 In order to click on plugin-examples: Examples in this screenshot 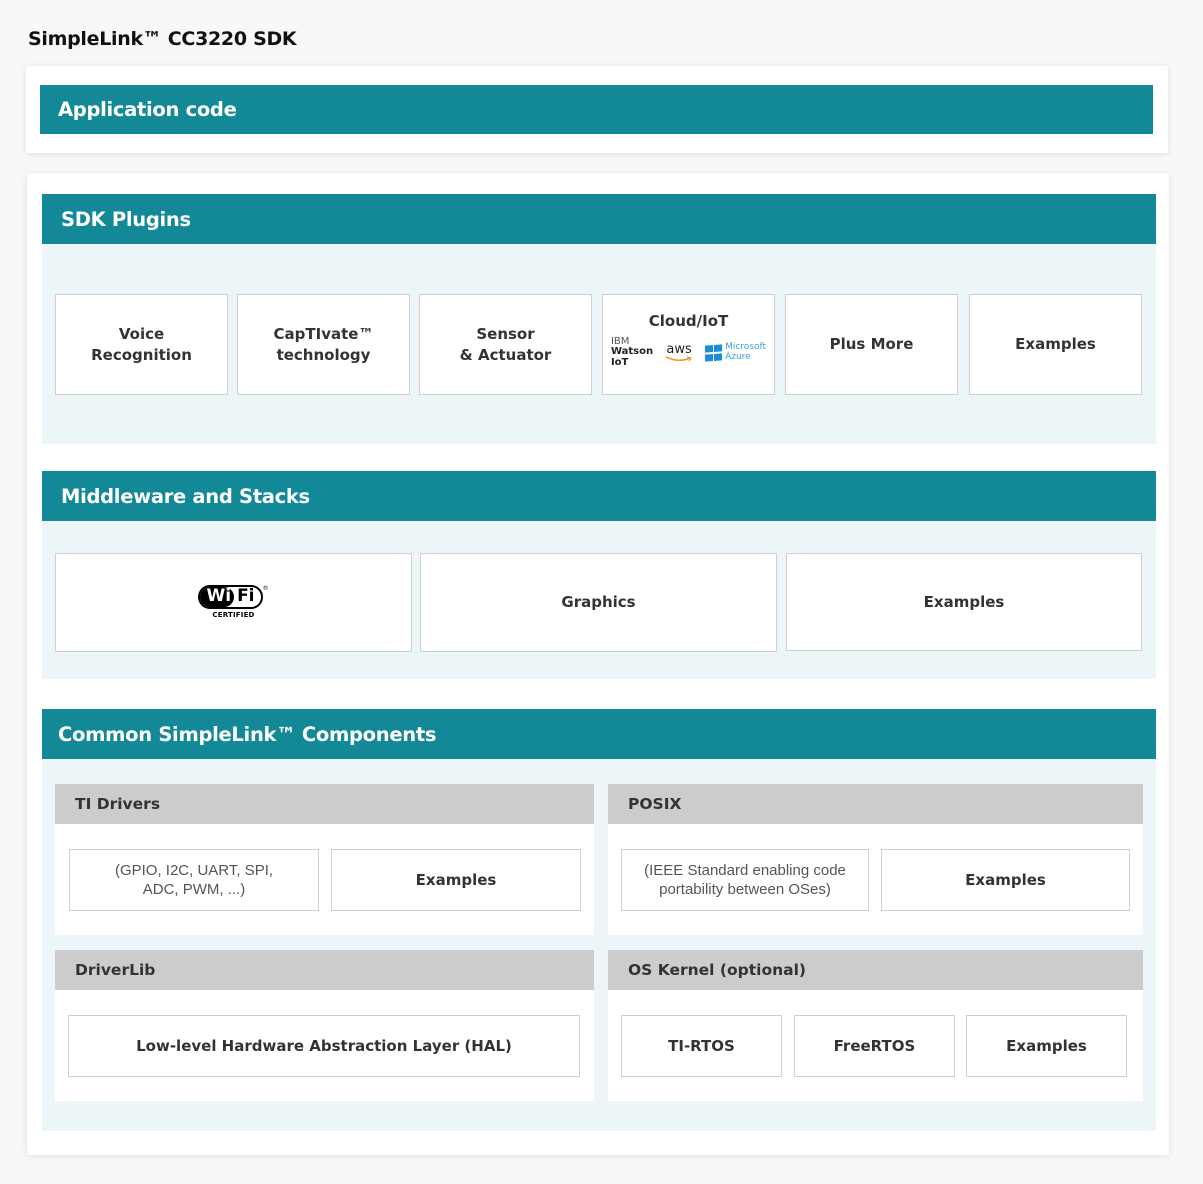, I will do `click(1055, 344)`.